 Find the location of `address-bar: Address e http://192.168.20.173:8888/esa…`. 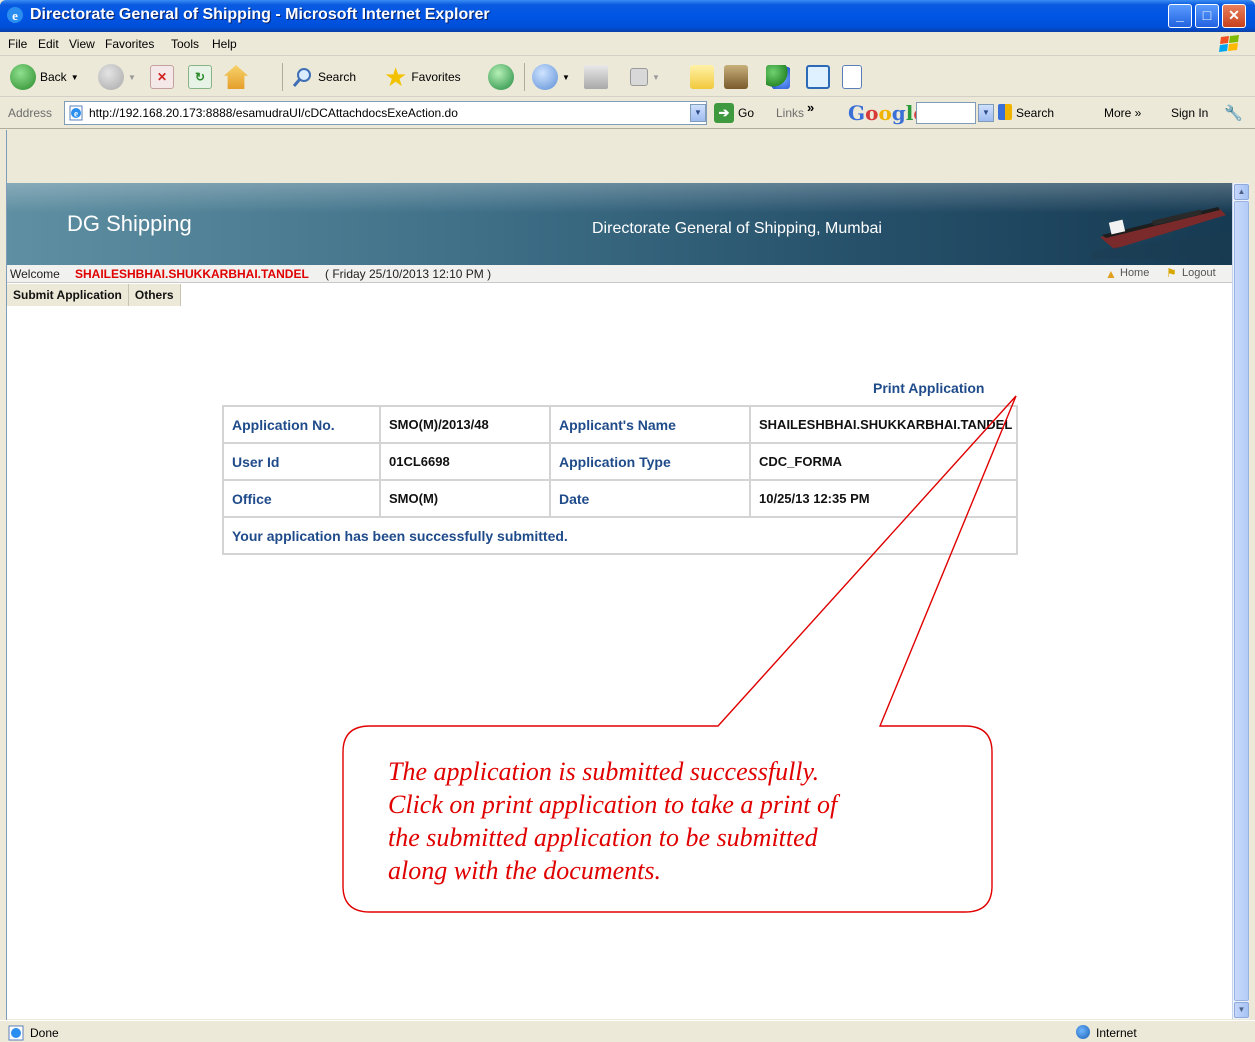

address-bar: Address e http://192.168.20.173:8888/esa… is located at coordinates (627, 113).